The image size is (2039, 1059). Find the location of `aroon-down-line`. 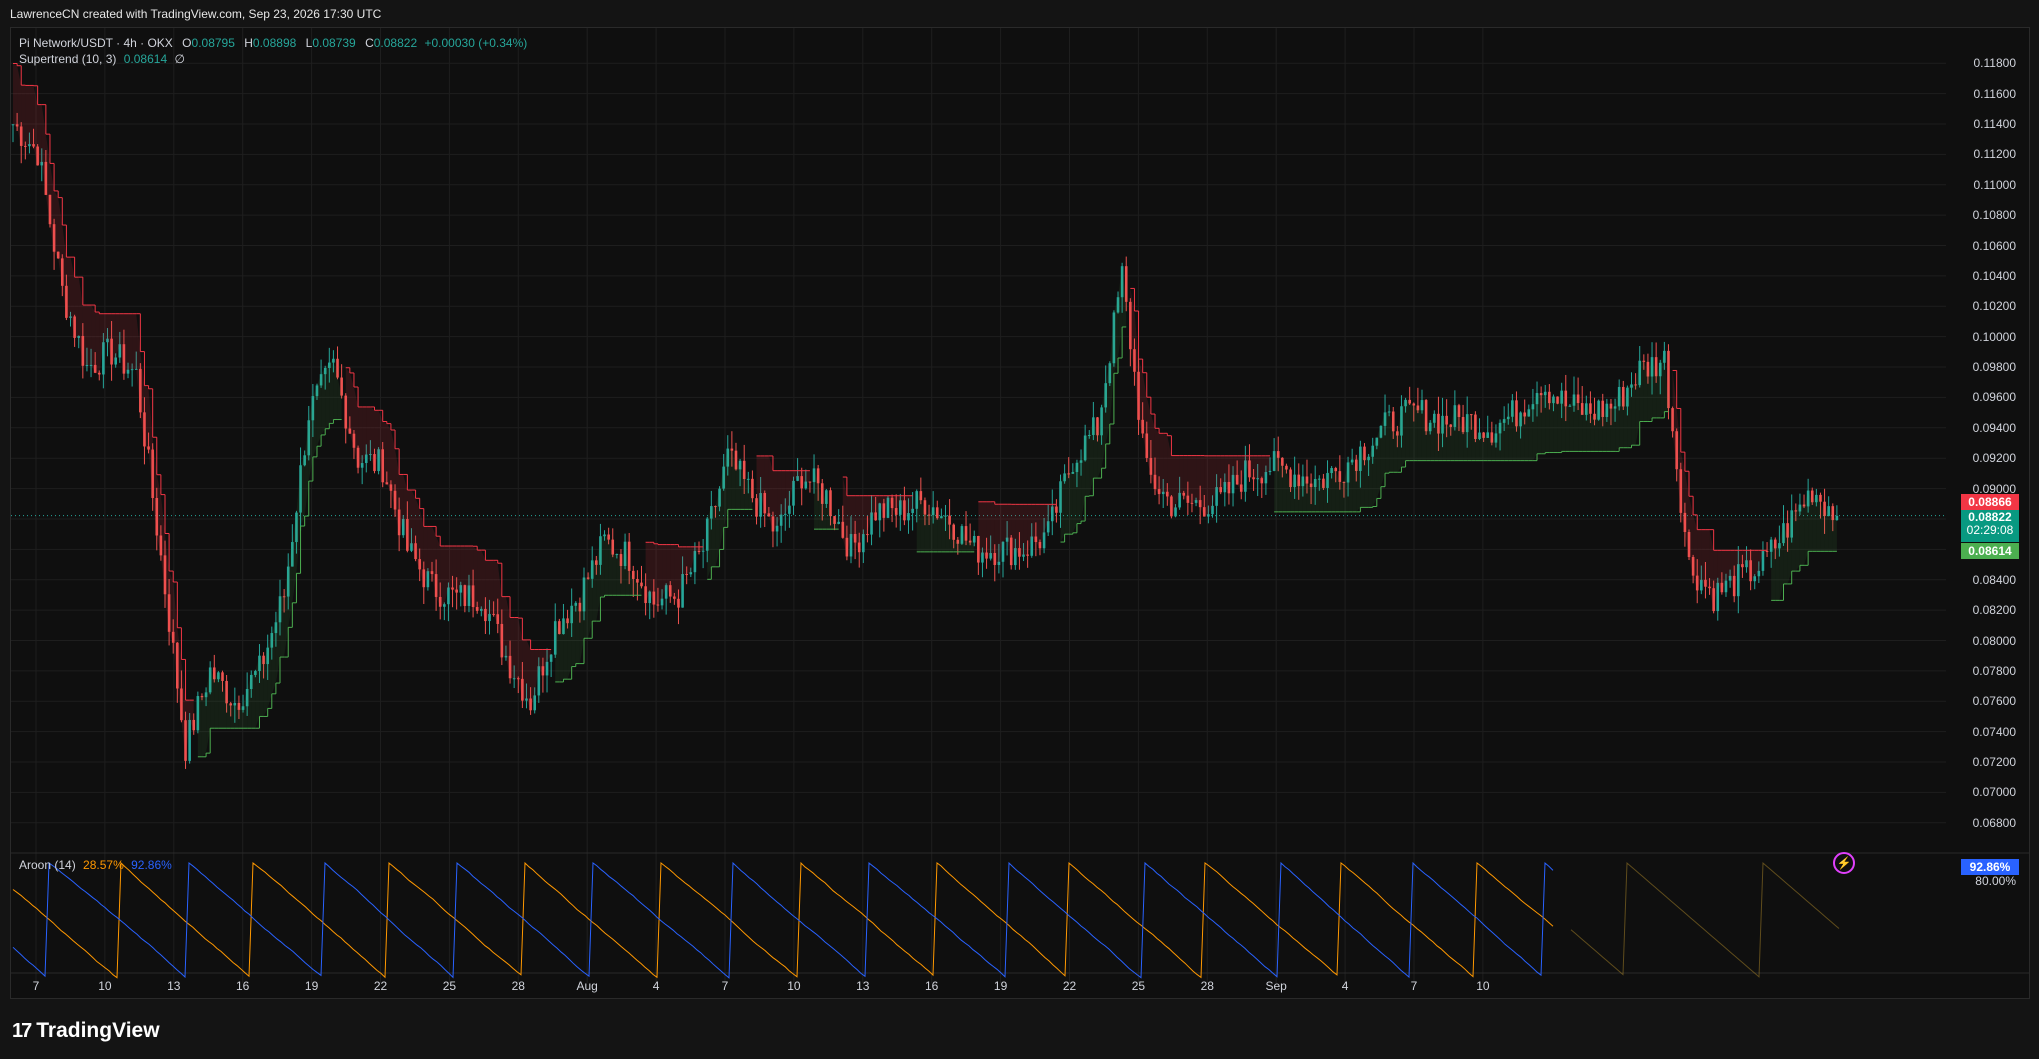

aroon-down-line is located at coordinates (783, 920).